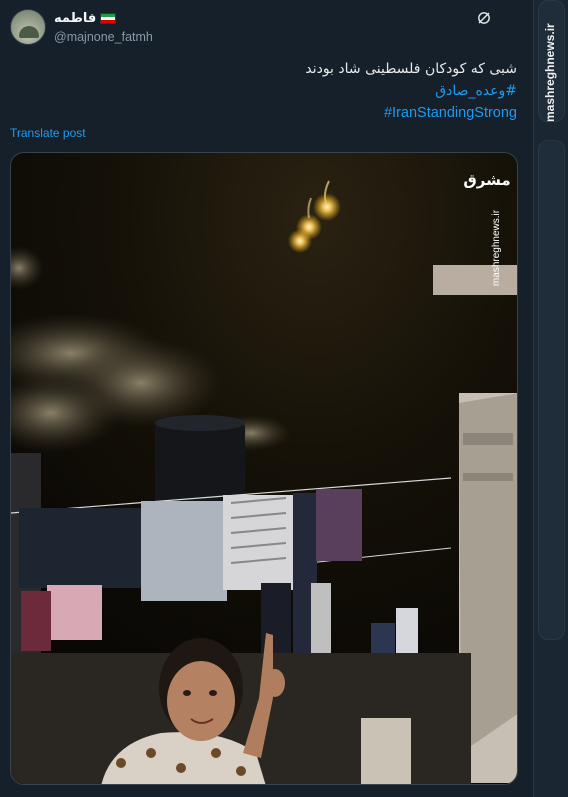 Image resolution: width=568 pixels, height=797 pixels. What do you see at coordinates (28, 27) in the screenshot?
I see `author-avatar` at bounding box center [28, 27].